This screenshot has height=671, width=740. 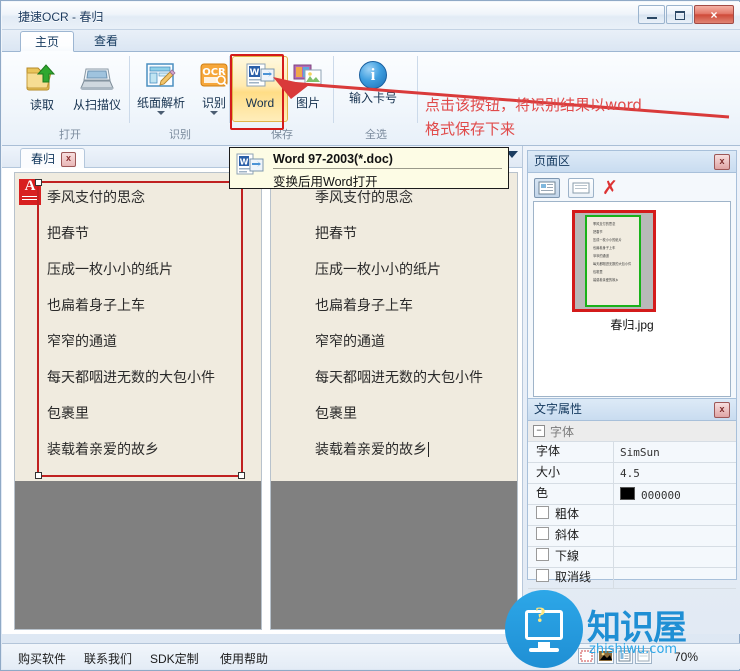 I want to click on collapse-icon: −, so click(x=539, y=431).